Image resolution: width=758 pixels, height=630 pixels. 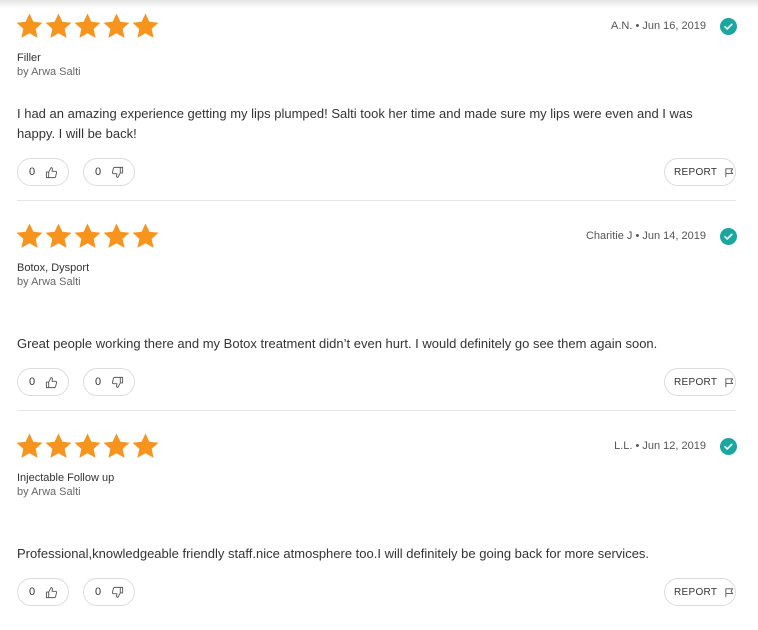 I want to click on treatment-name: Injectable Follow up, so click(x=65, y=478).